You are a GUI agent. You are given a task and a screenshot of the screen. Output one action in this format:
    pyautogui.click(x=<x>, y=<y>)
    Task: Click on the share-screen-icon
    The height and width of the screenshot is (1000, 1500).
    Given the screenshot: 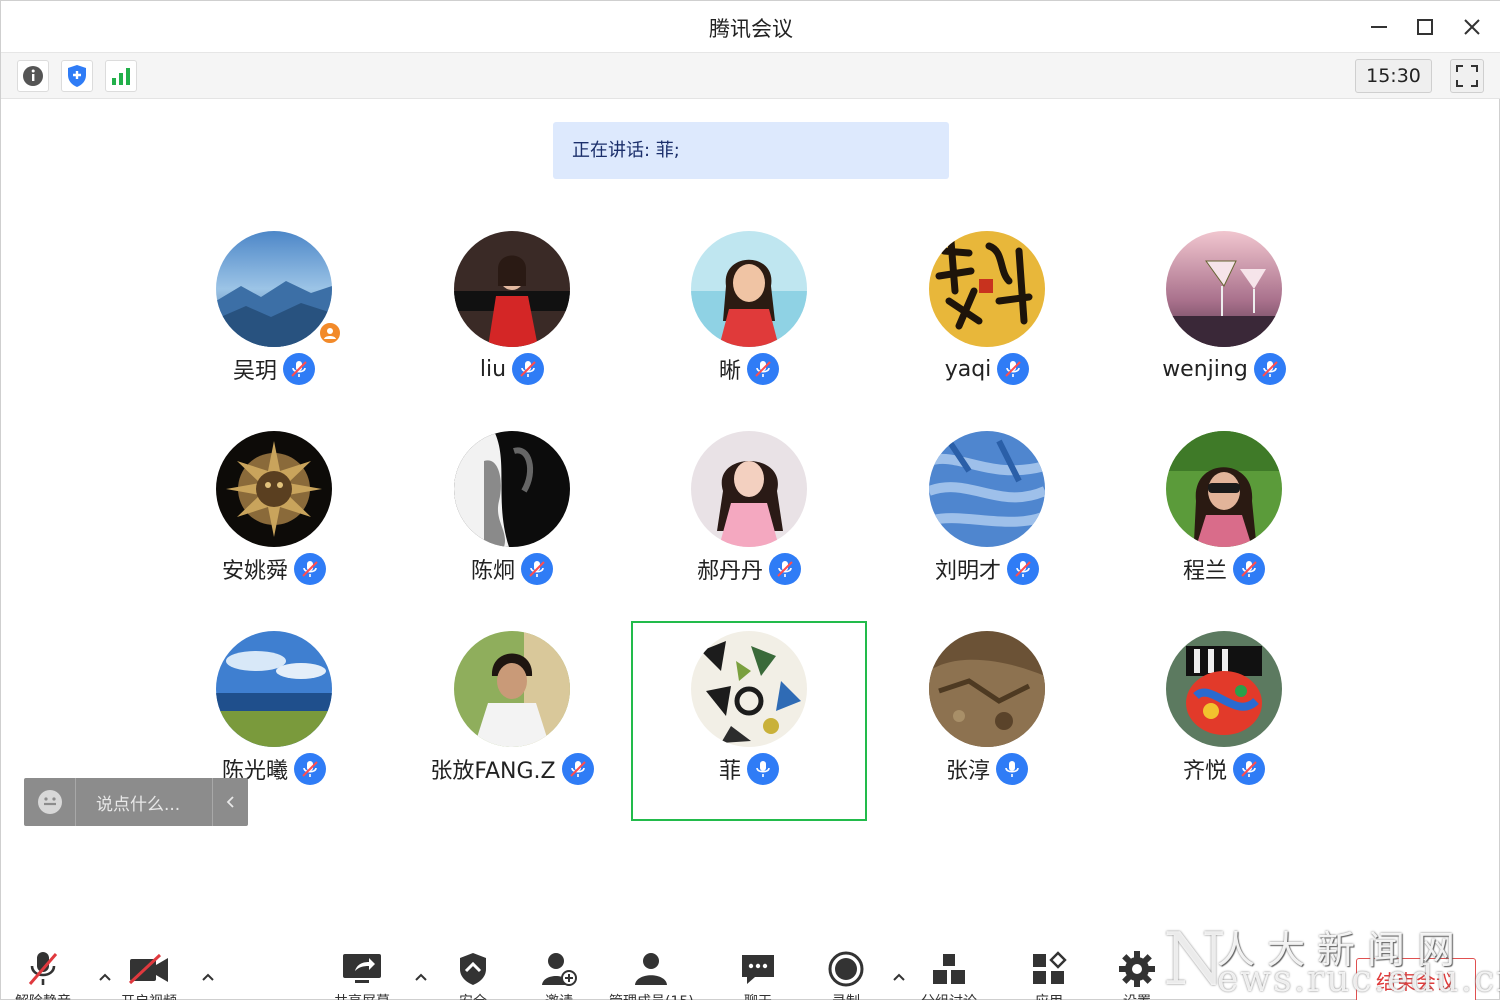 What is the action you would take?
    pyautogui.click(x=362, y=968)
    